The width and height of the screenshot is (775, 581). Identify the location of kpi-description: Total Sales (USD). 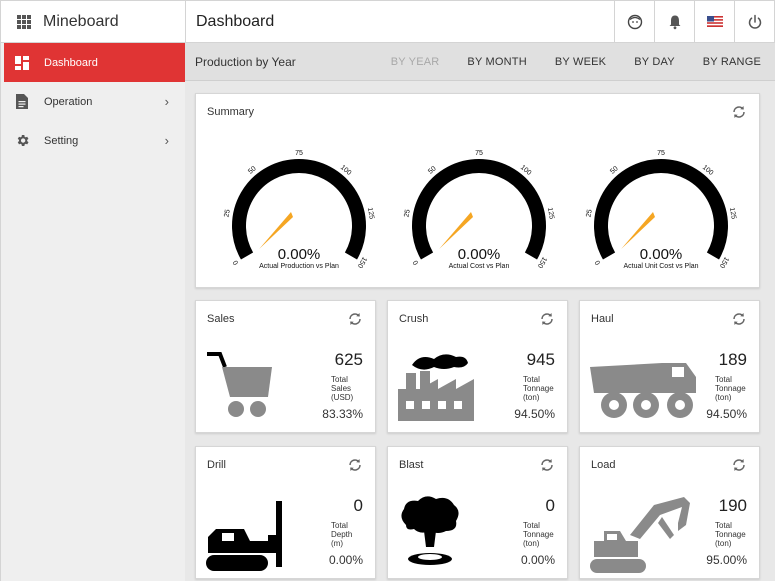
(342, 388).